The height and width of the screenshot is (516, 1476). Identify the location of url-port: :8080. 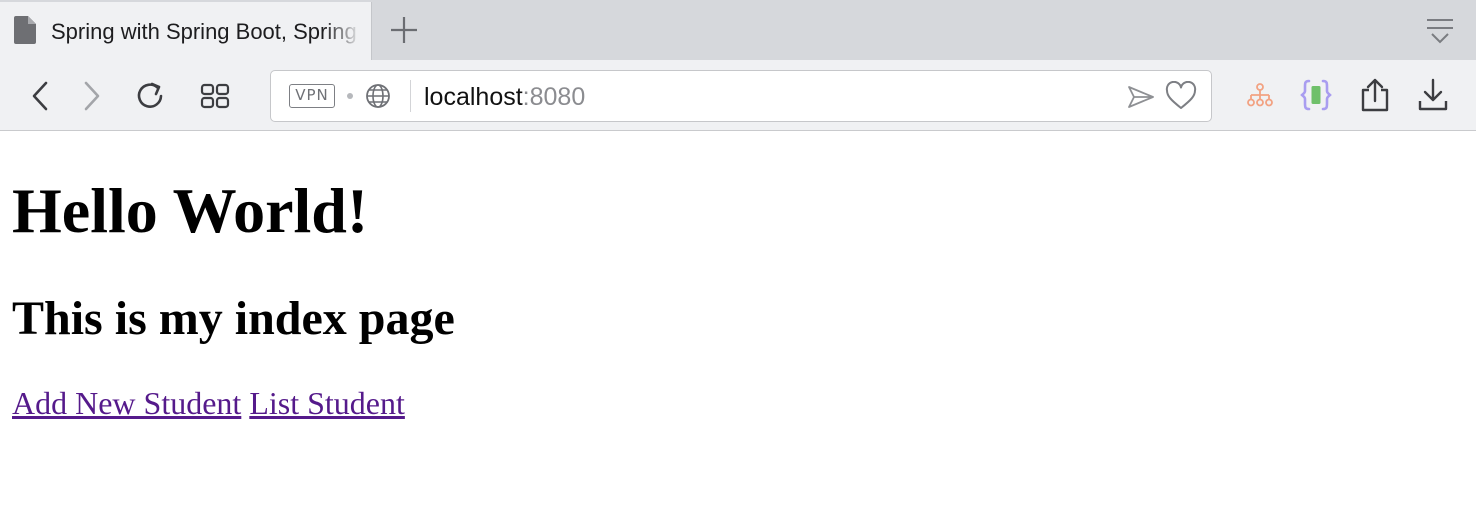
(554, 97).